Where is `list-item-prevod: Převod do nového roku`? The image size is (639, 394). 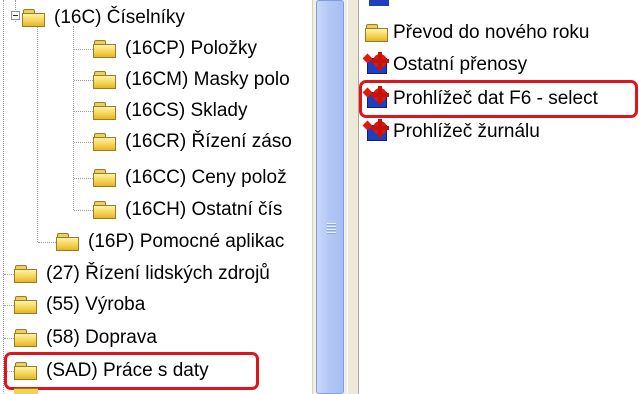 list-item-prevod: Převod do nového roku is located at coordinates (478, 33).